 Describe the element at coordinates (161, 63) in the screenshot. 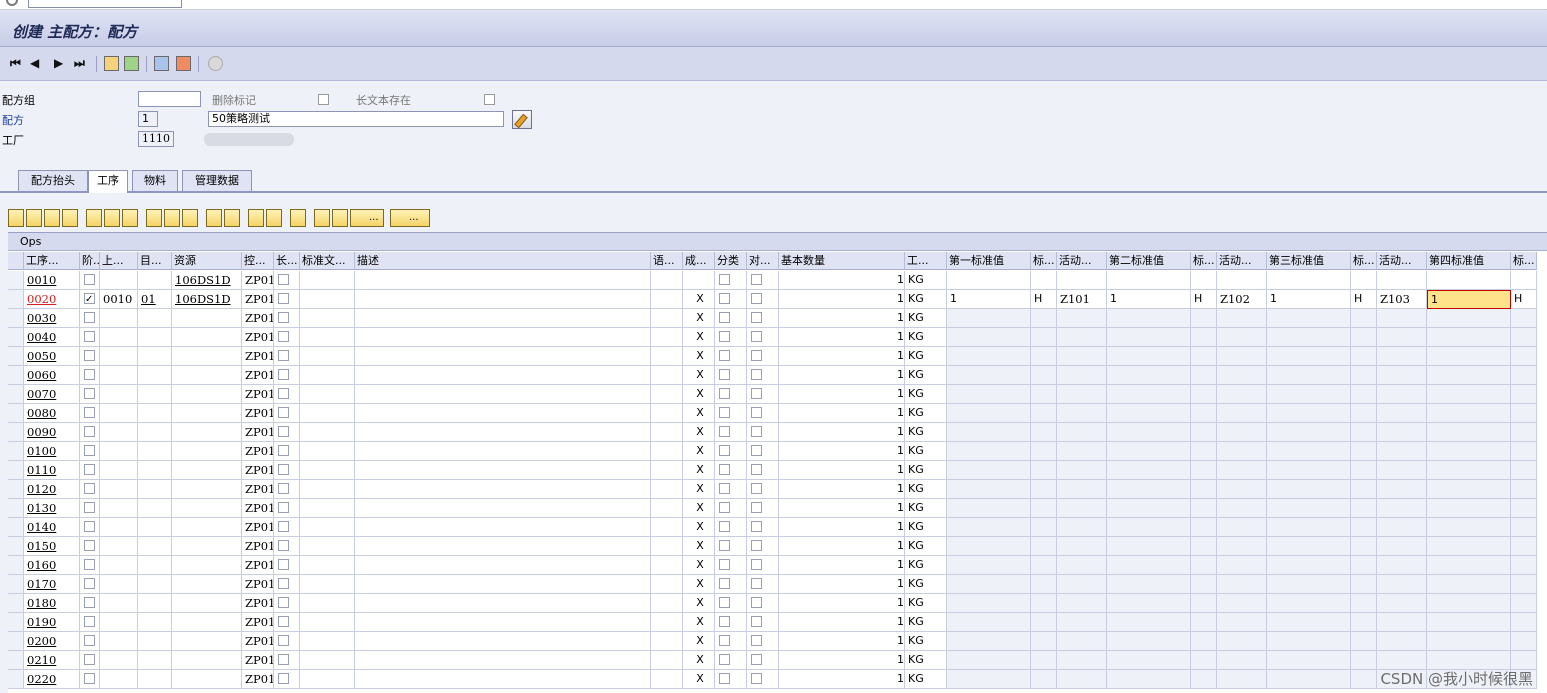

I see `ops-icon` at that location.